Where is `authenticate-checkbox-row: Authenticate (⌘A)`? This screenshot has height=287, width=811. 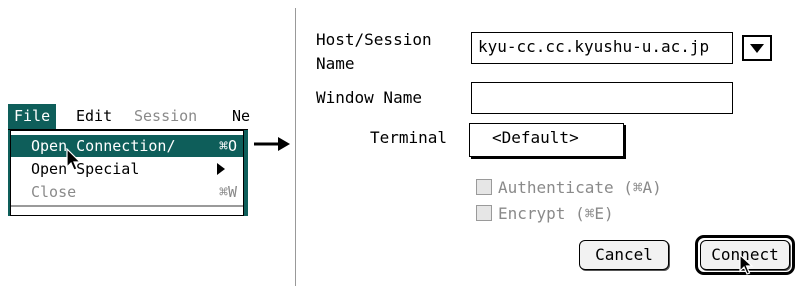
authenticate-checkbox-row: Authenticate (⌘A) is located at coordinates (569, 187).